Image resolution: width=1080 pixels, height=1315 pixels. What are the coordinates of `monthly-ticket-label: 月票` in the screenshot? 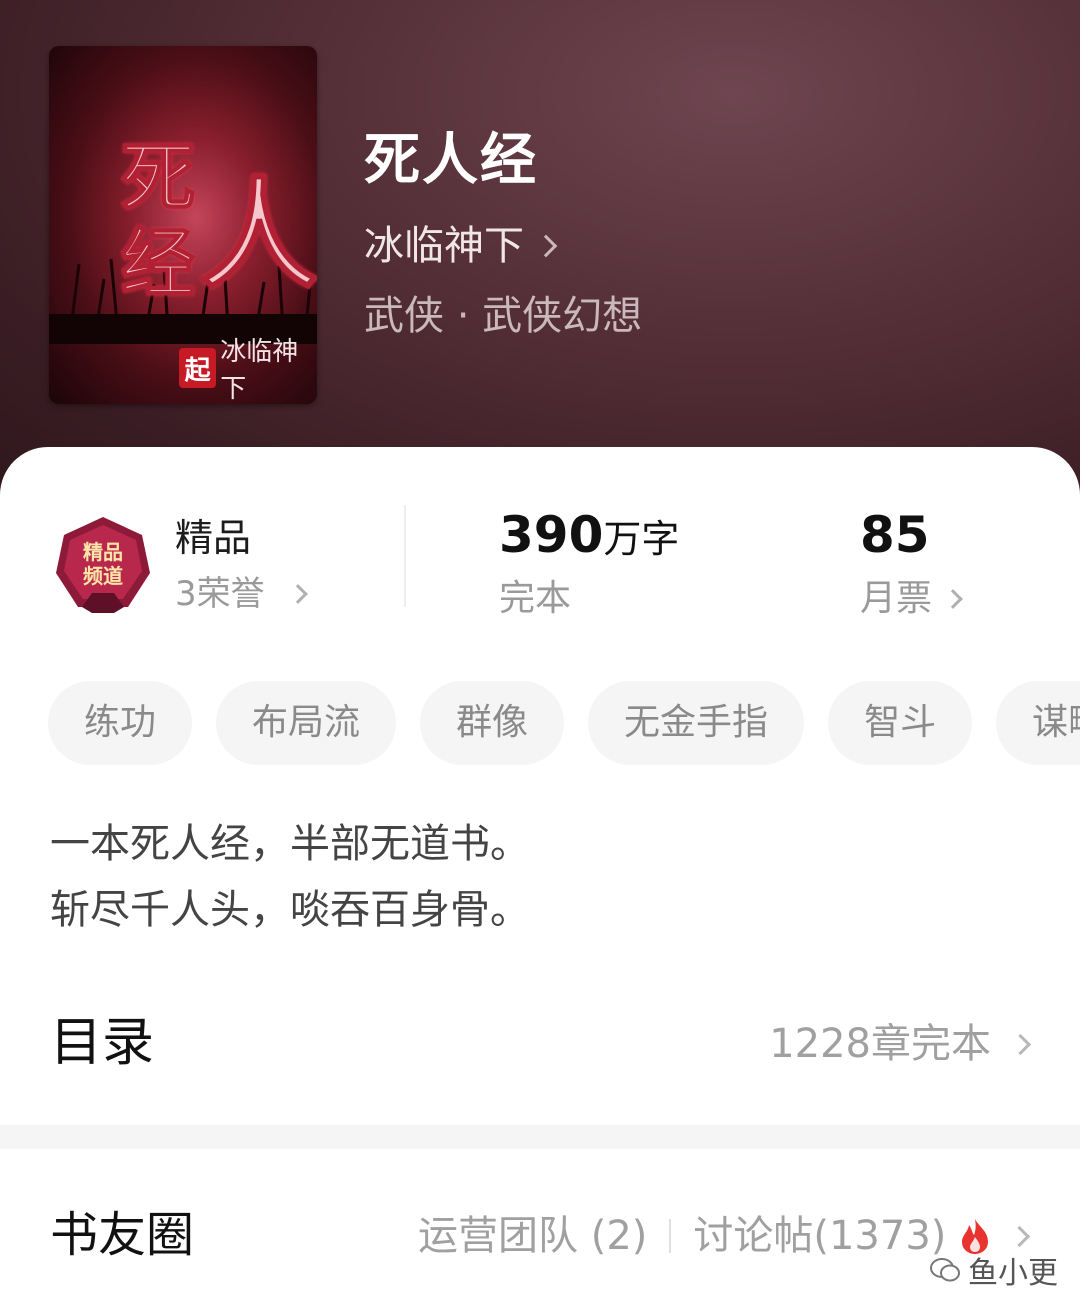 It's located at (896, 598).